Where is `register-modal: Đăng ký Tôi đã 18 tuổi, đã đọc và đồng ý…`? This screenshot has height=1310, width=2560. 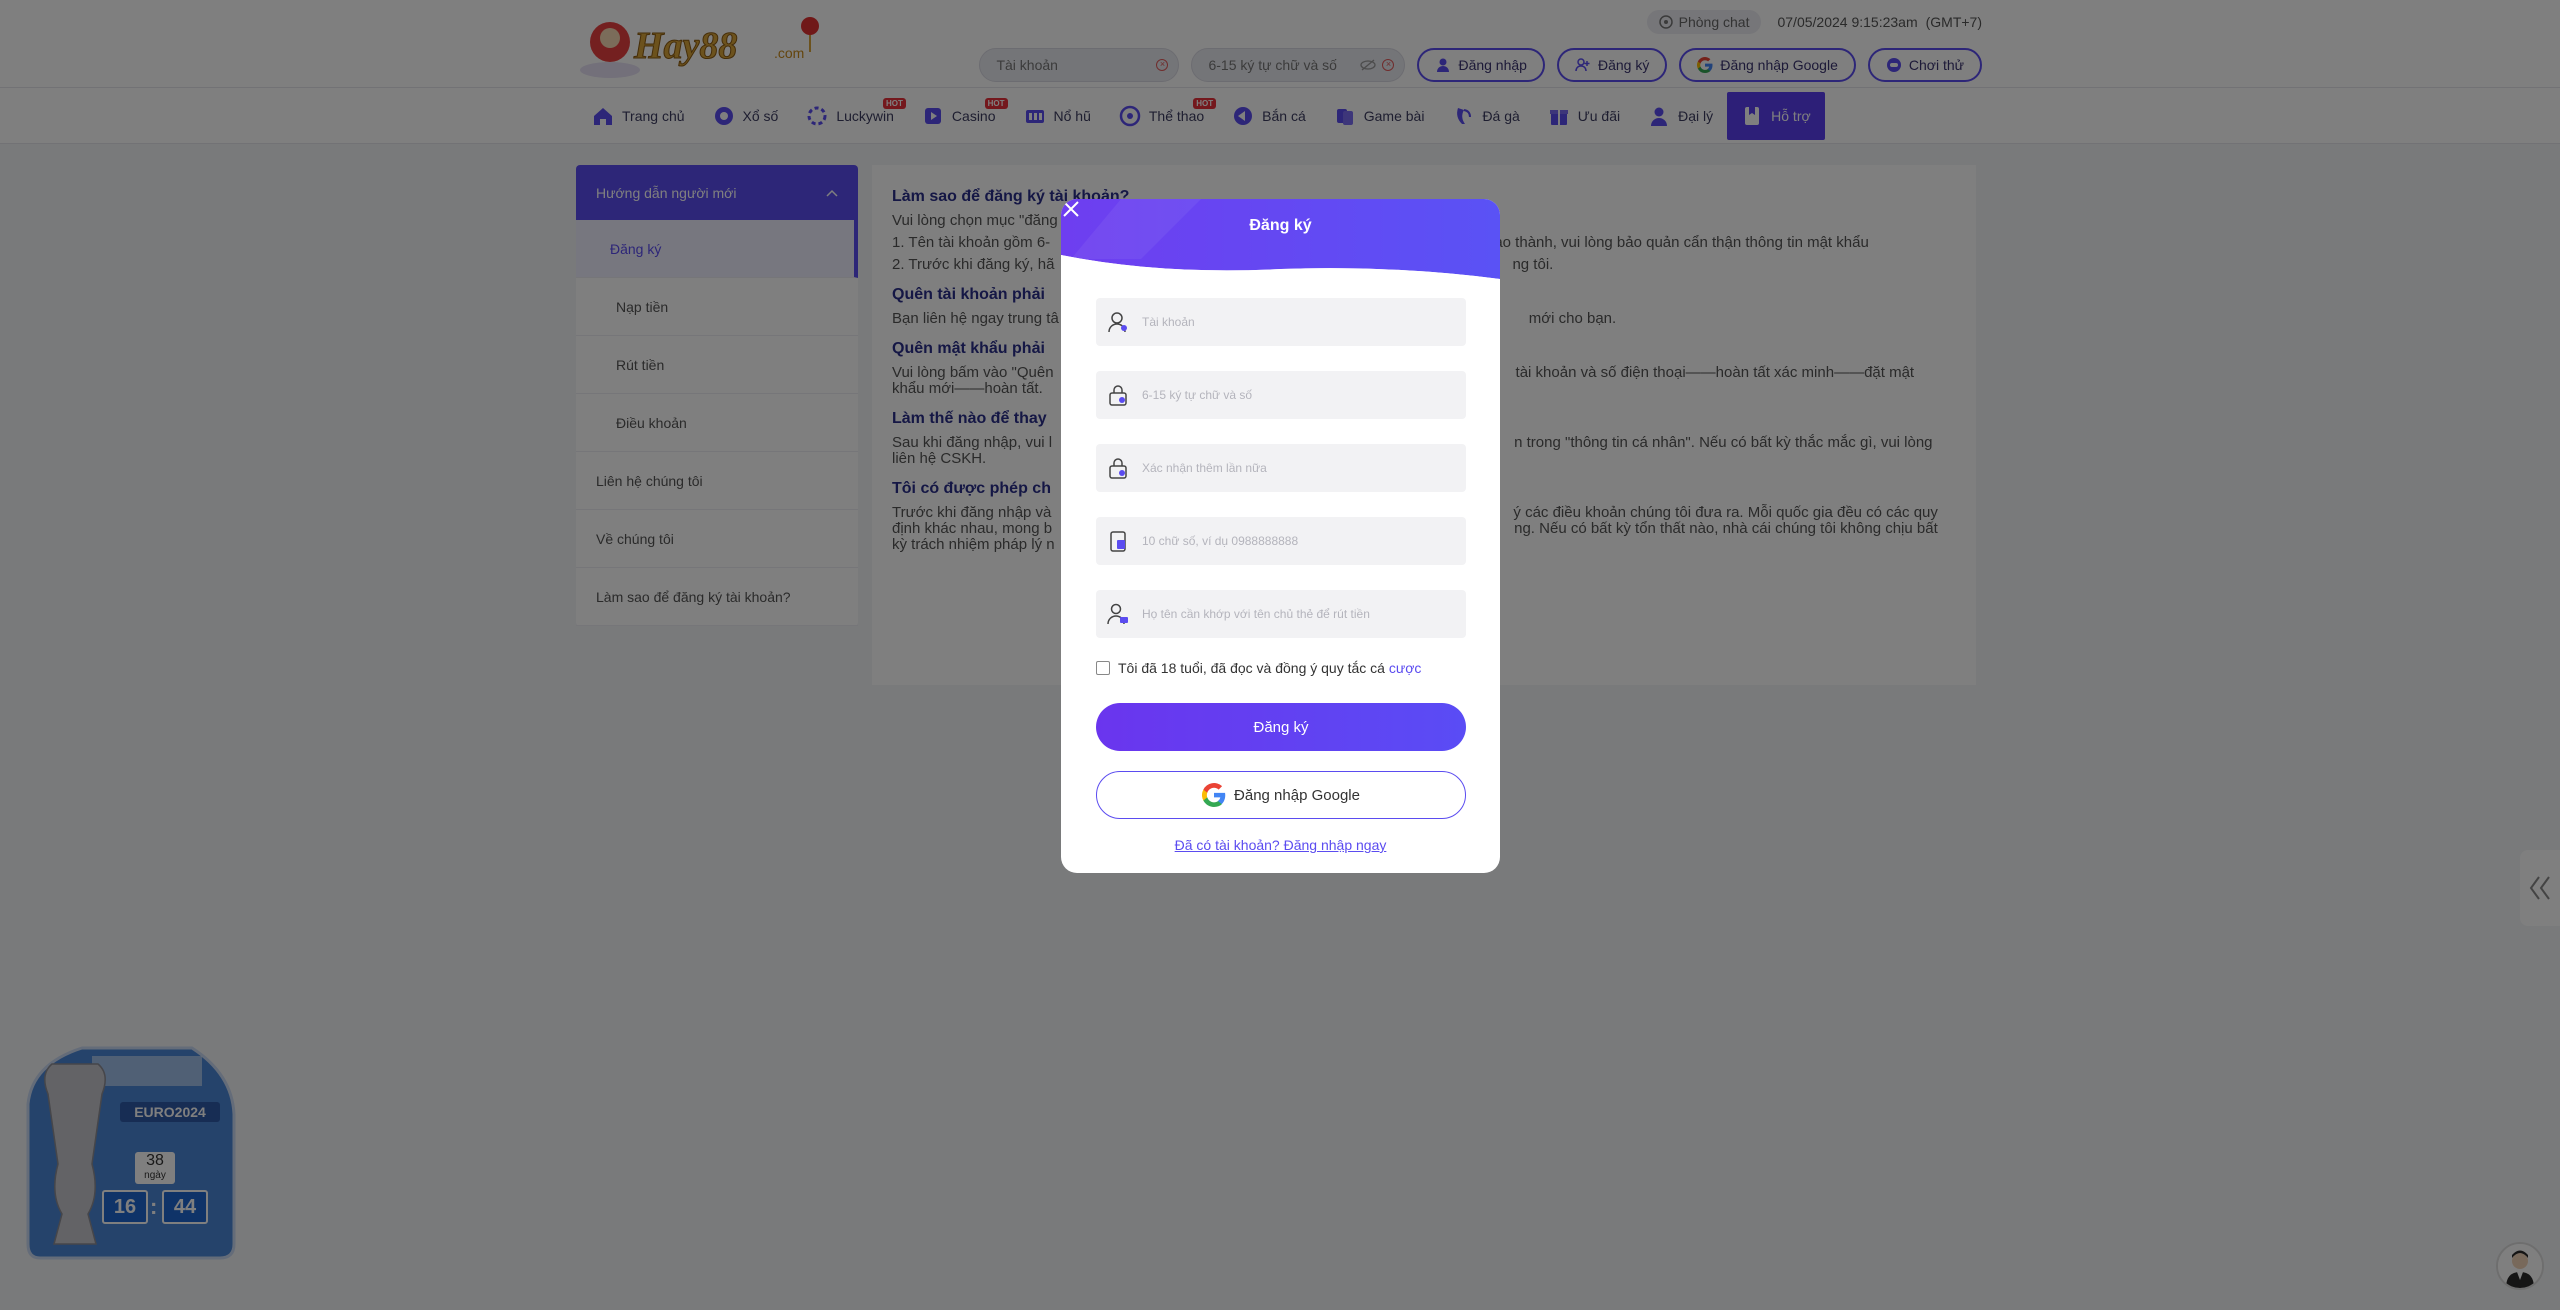
register-modal: Đăng ký Tôi đã 18 tuổi, đã đọc và đồng ý… is located at coordinates (1280, 536).